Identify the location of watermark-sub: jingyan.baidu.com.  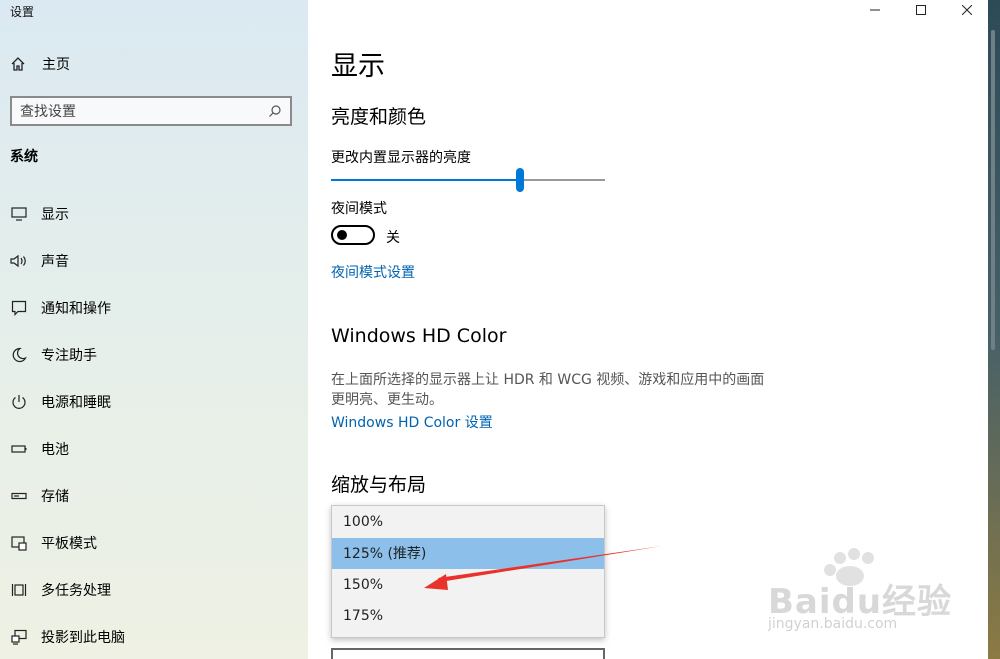
(833, 624).